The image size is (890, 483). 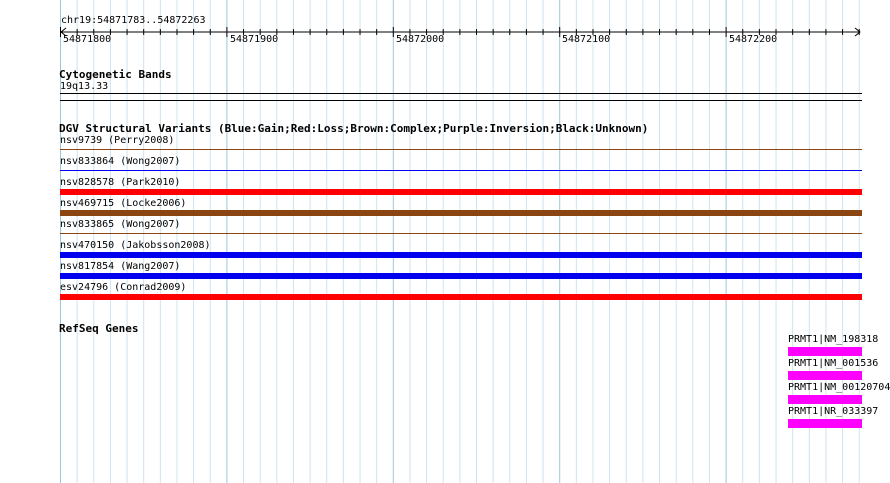 I want to click on tick-label-3: 54872000, so click(x=420, y=39).